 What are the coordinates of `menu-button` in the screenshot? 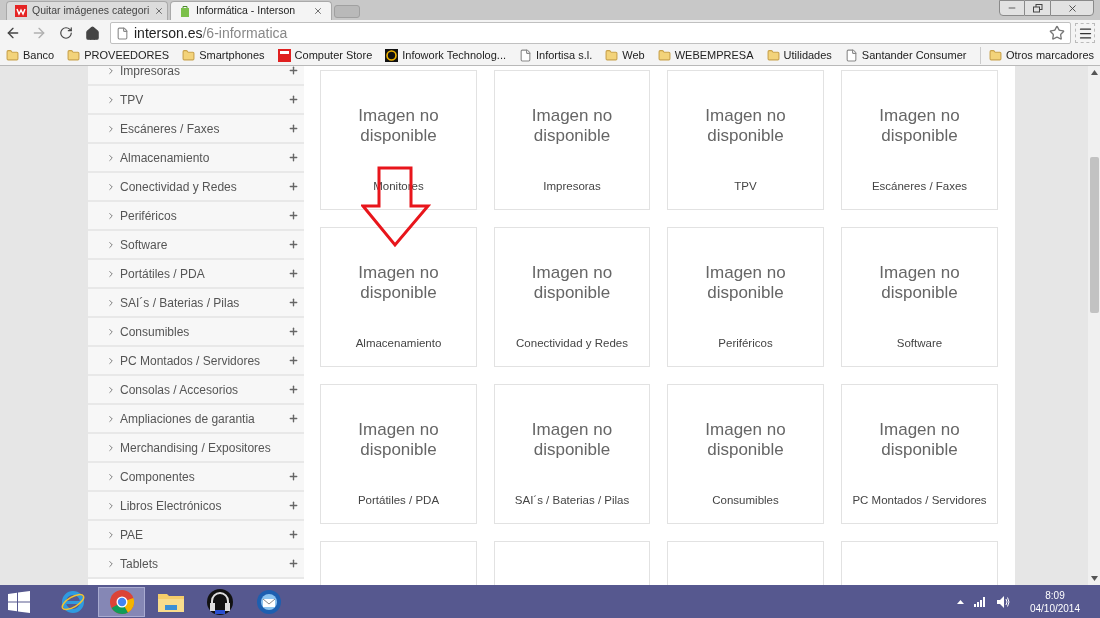 It's located at (1085, 33).